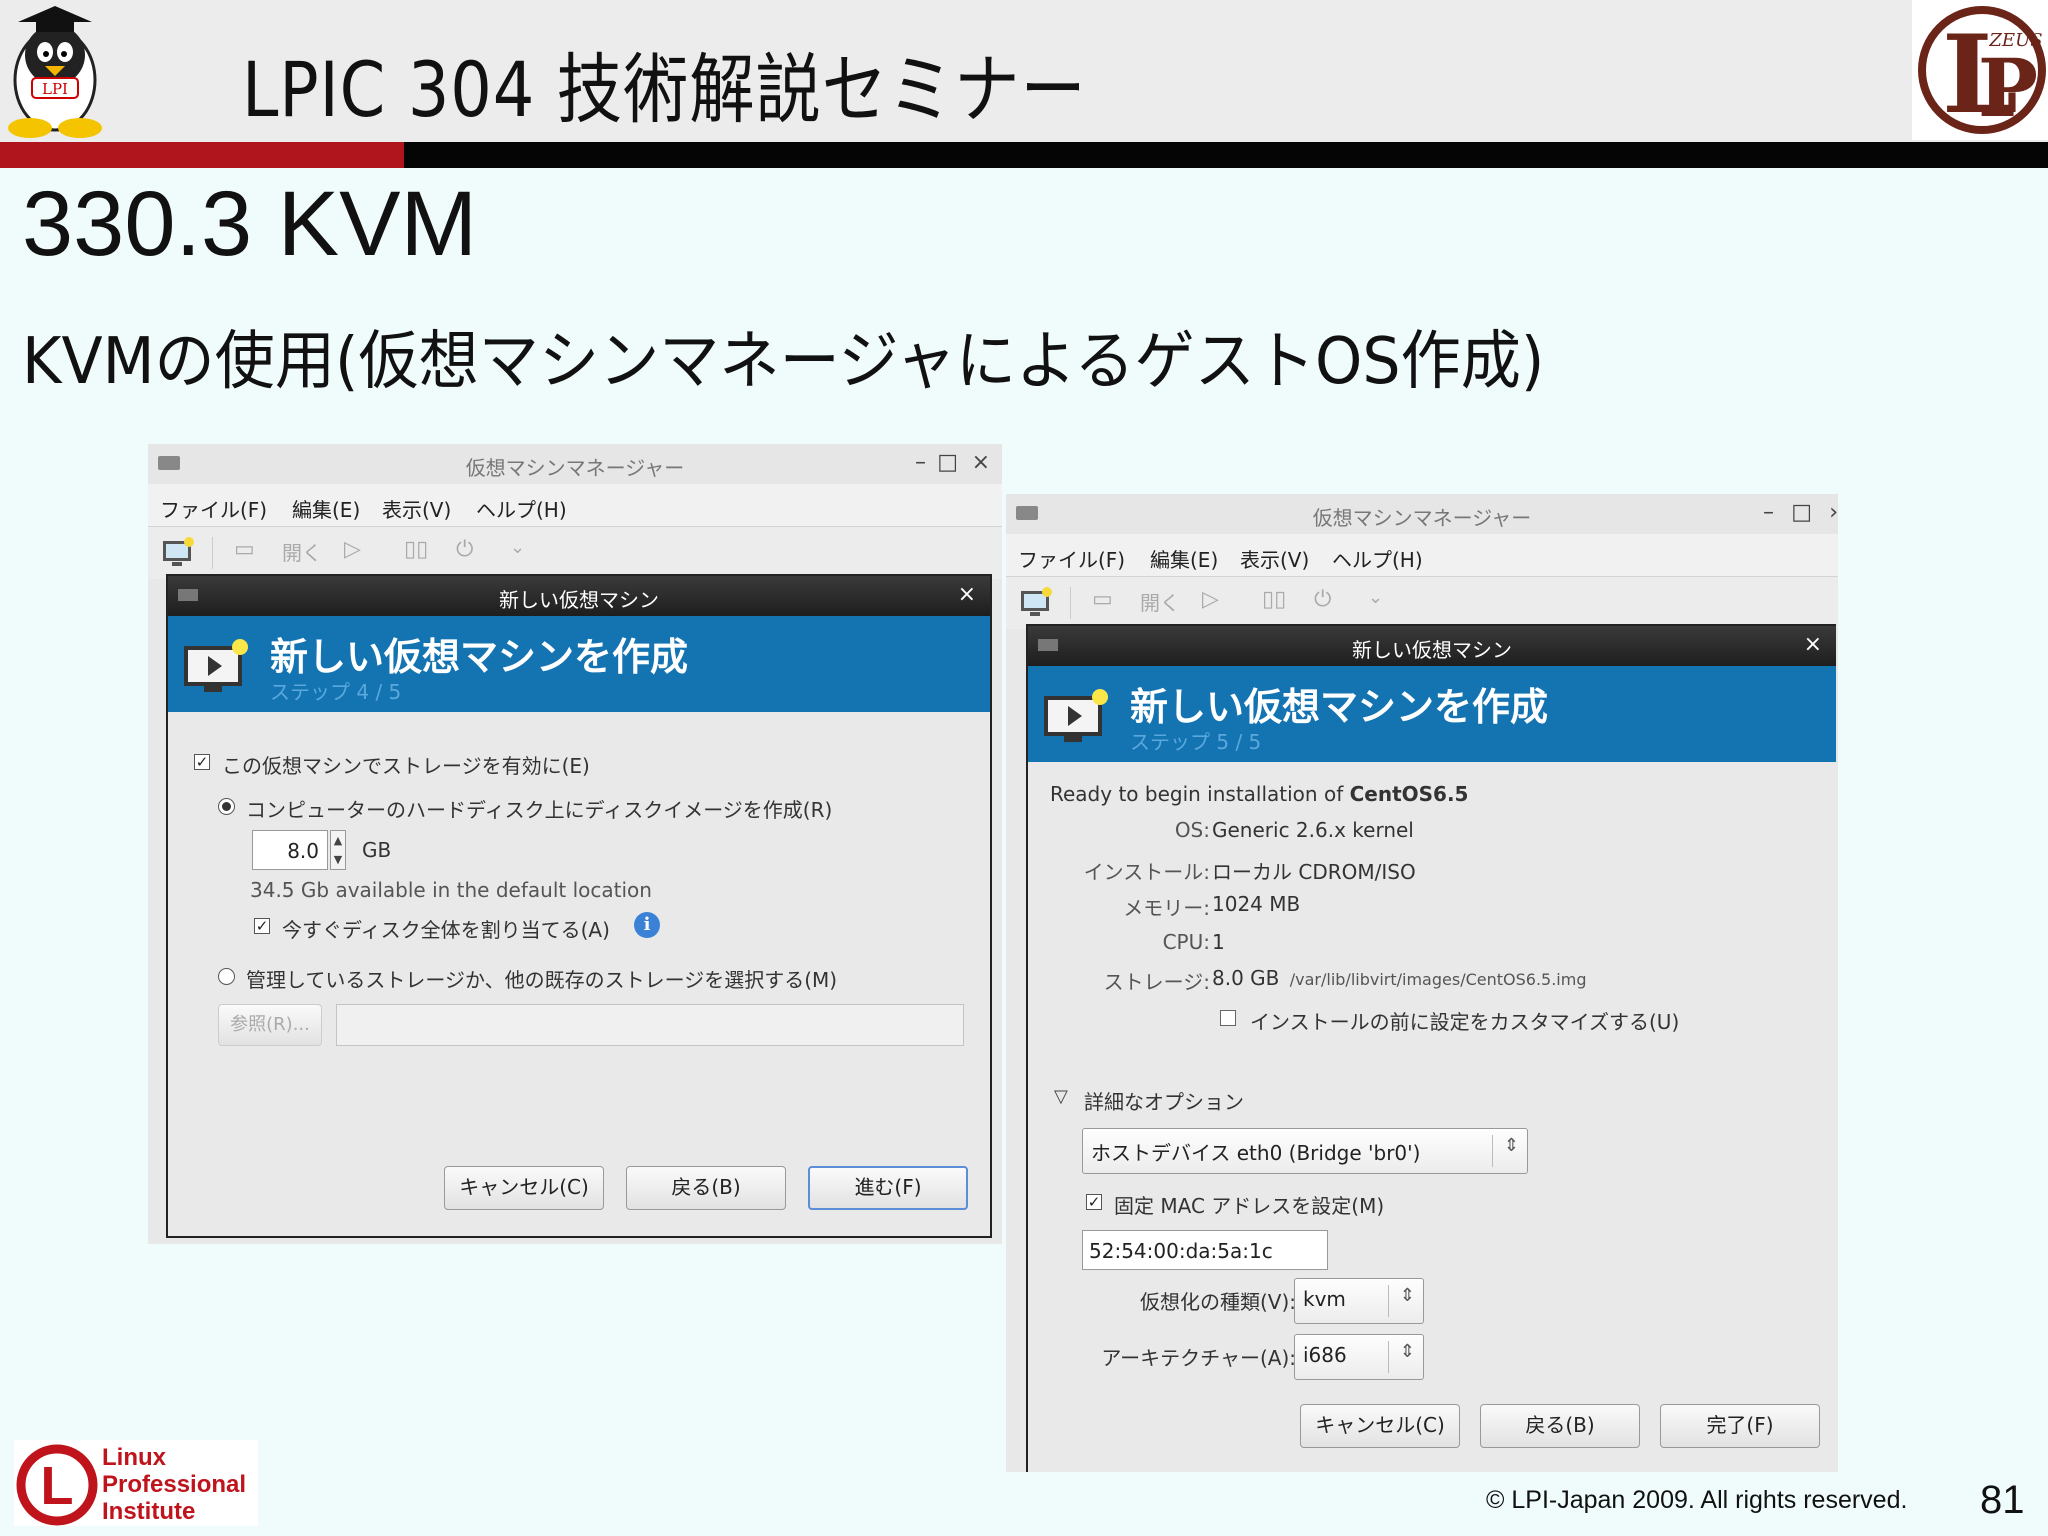 This screenshot has height=1536, width=2048. I want to click on svg-text: P, so click(2008, 88).